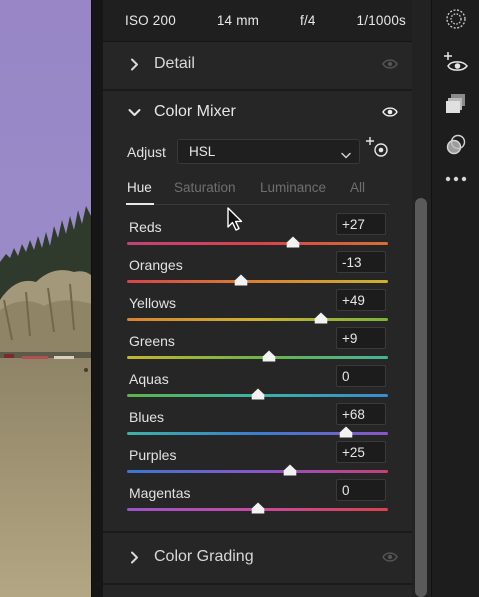 The width and height of the screenshot is (479, 597). What do you see at coordinates (381, 20) in the screenshot?
I see `shutter-speed-value: 1/1000s` at bounding box center [381, 20].